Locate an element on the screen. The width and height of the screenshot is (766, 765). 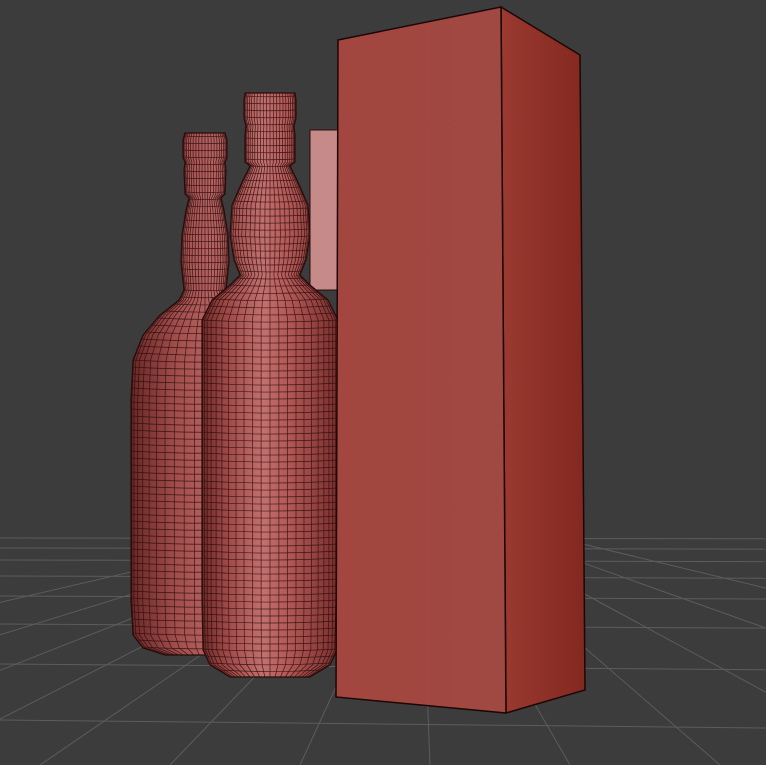
back-panel is located at coordinates (324, 210).